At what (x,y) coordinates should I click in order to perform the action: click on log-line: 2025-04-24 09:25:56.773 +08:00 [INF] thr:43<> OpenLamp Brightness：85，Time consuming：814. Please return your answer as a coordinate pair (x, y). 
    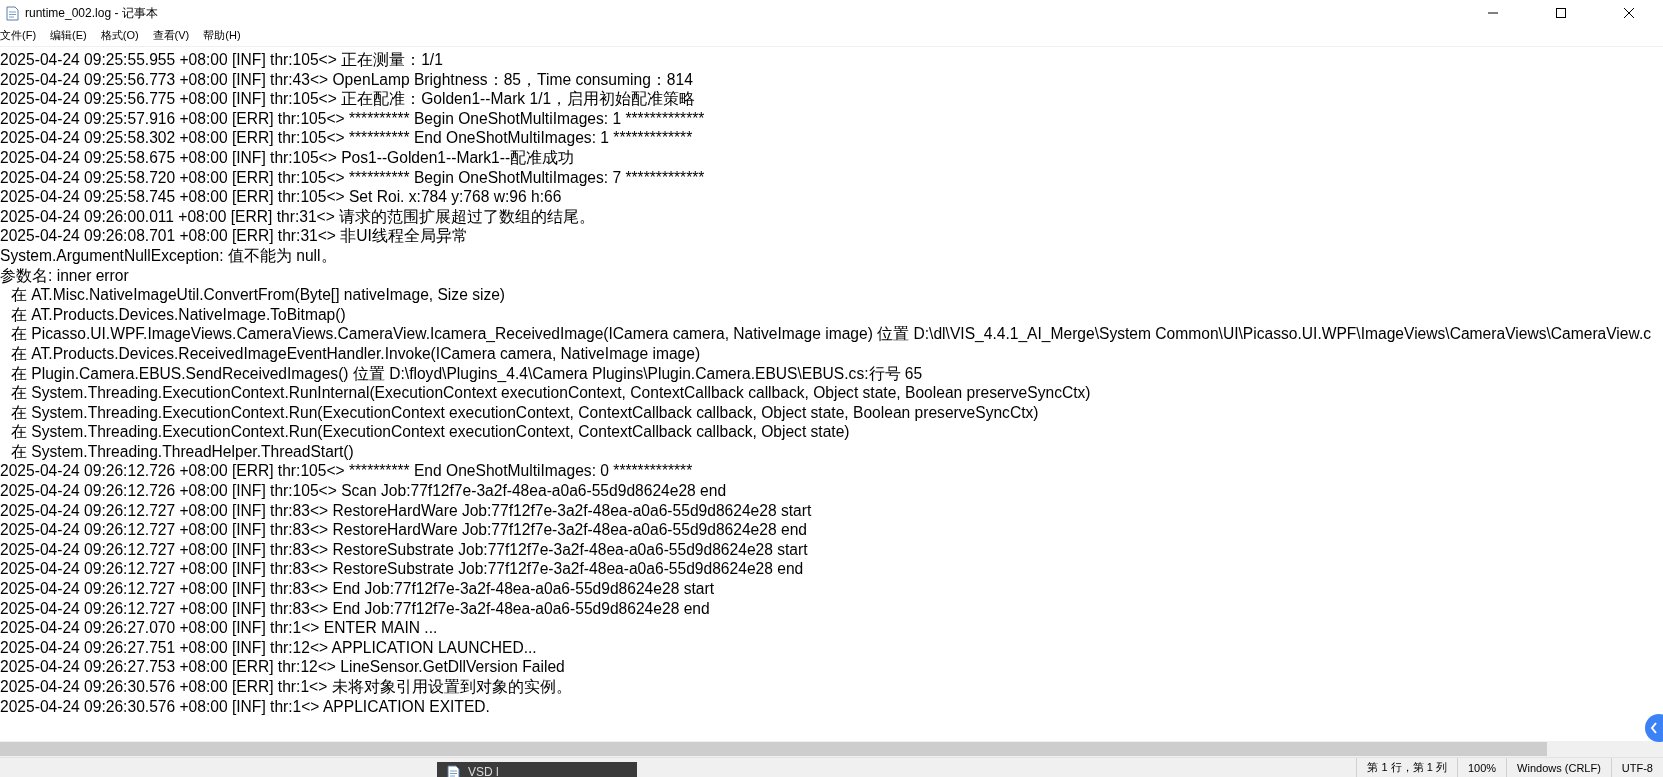
    Looking at the image, I should click on (347, 79).